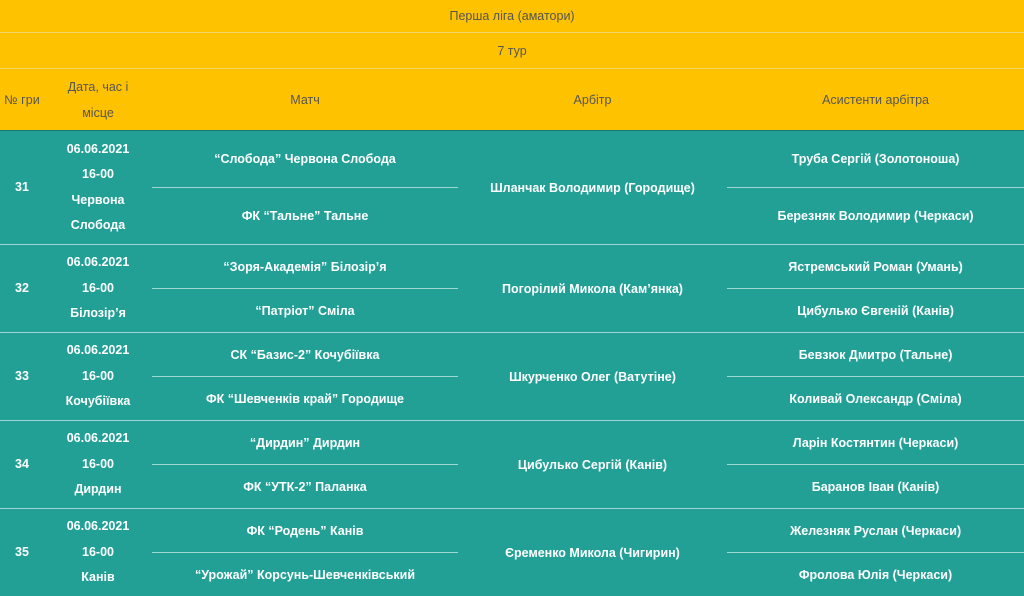 The height and width of the screenshot is (596, 1024). Describe the element at coordinates (592, 100) in the screenshot. I see `header-referee: Арбітр` at that location.